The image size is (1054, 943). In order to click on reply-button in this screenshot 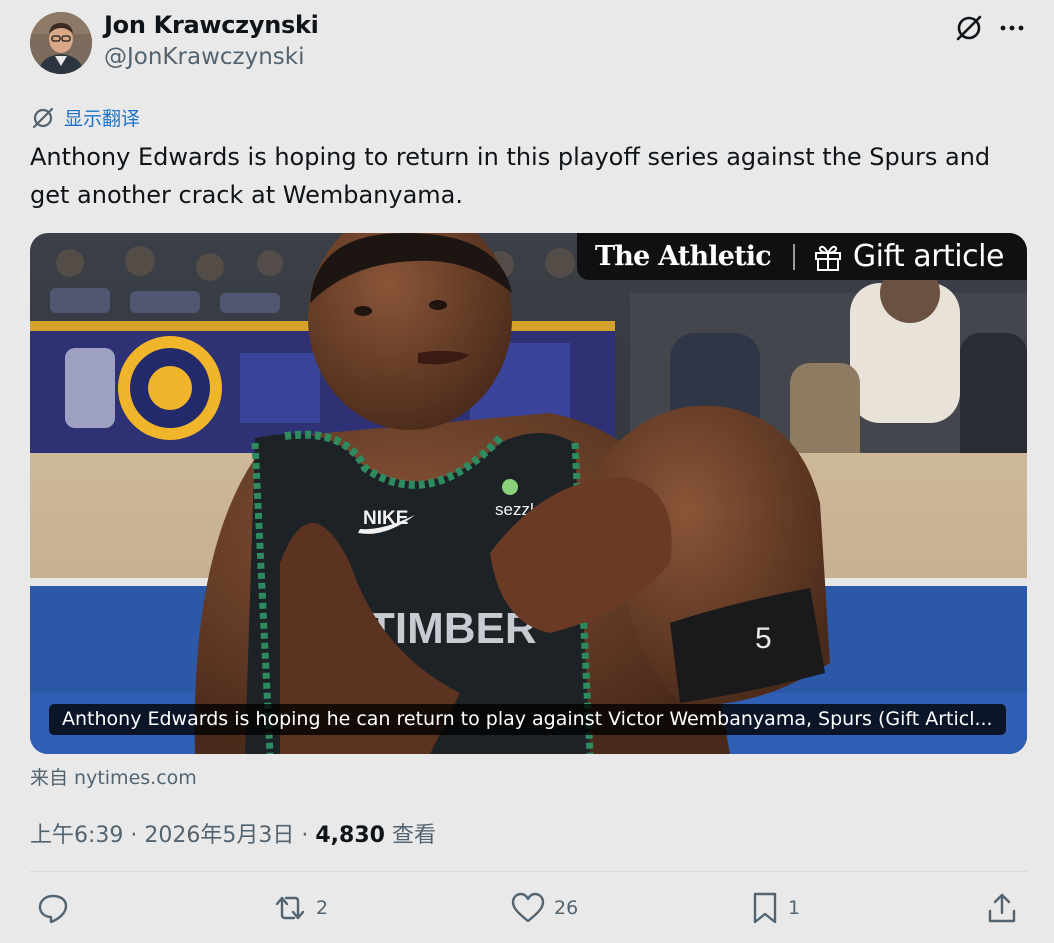, I will do `click(57, 908)`.